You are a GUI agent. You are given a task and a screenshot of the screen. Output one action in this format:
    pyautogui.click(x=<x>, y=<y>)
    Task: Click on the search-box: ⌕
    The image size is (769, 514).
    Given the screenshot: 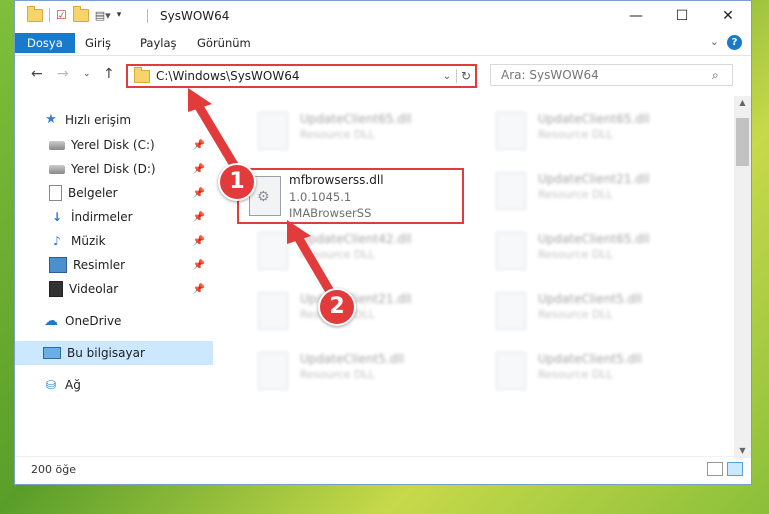 What is the action you would take?
    pyautogui.click(x=611, y=75)
    